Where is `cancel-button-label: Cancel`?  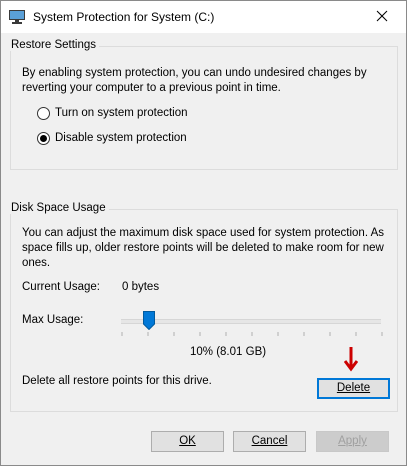
cancel-button-label: Cancel is located at coordinates (269, 441).